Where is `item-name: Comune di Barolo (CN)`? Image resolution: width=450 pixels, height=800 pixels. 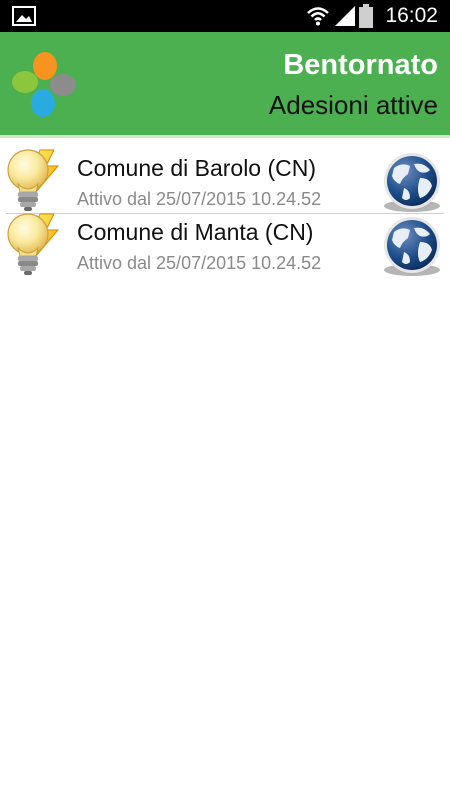 item-name: Comune di Barolo (CN) is located at coordinates (197, 168).